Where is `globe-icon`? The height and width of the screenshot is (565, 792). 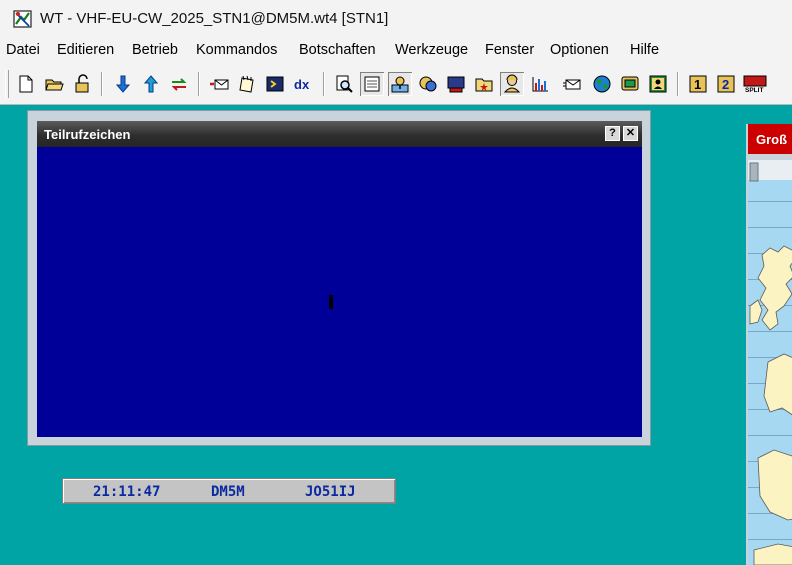 globe-icon is located at coordinates (602, 84).